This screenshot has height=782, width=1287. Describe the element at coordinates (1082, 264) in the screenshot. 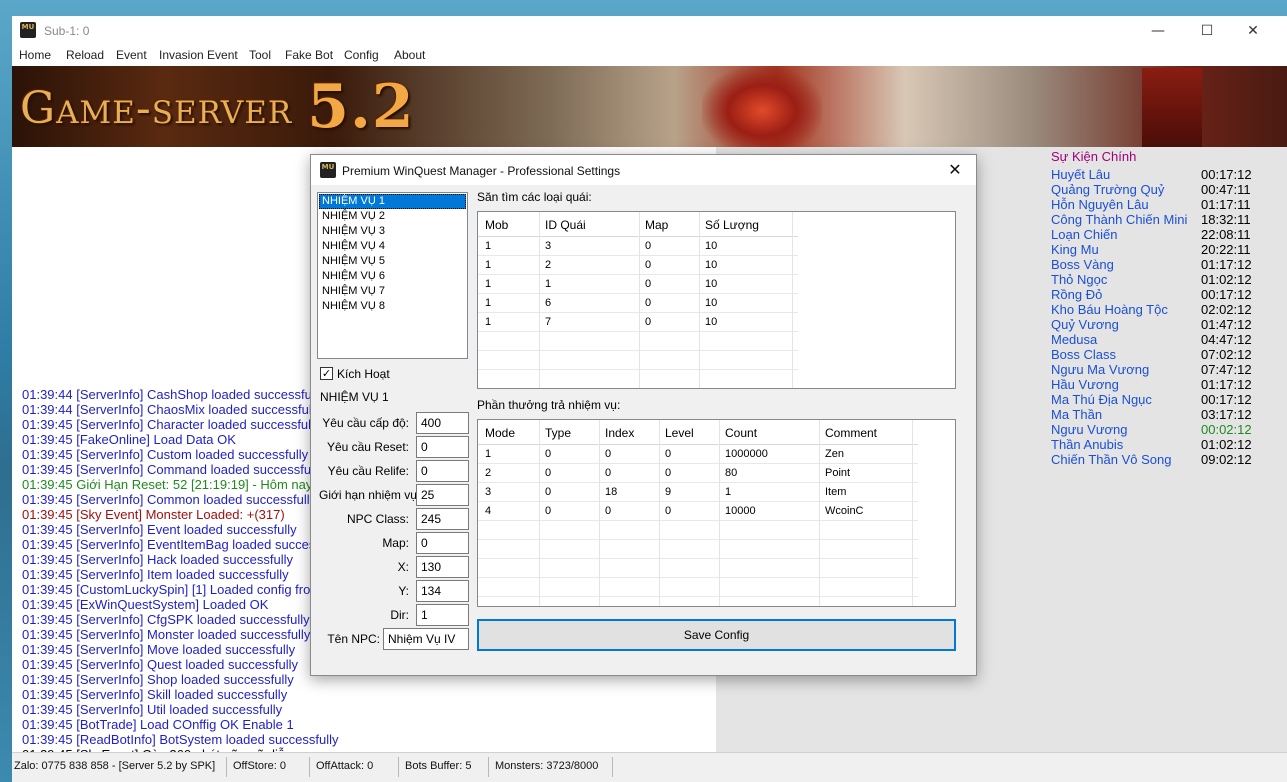

I see `event-name: Boss Vàng` at that location.